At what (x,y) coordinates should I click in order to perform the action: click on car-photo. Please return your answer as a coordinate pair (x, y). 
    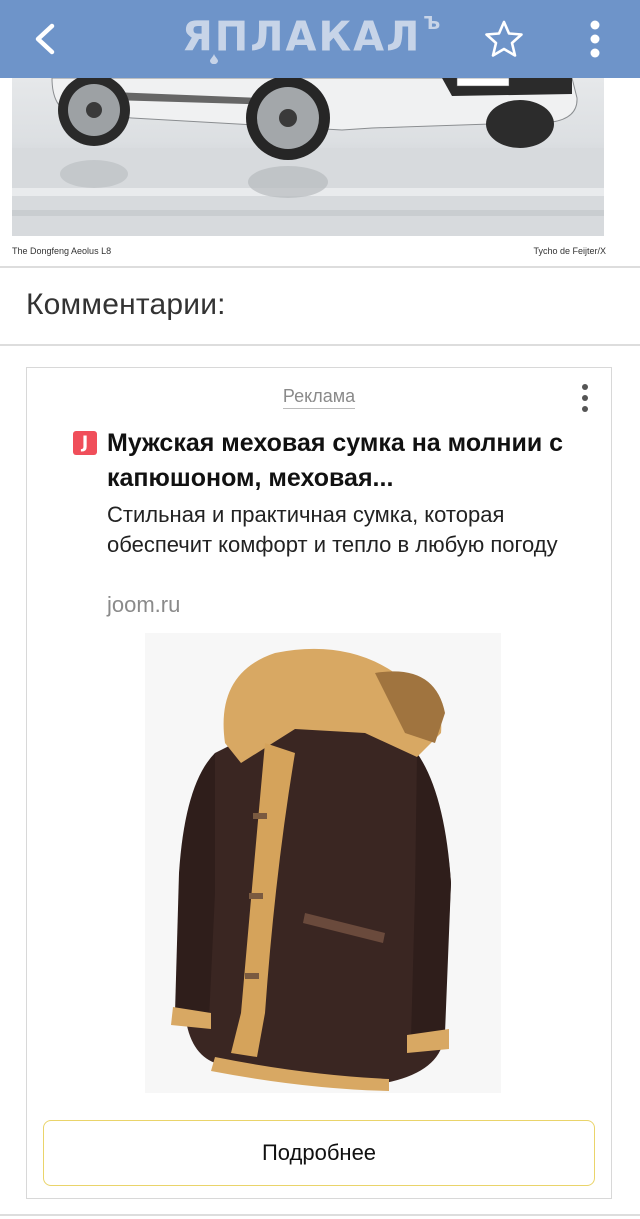
    Looking at the image, I should click on (308, 157).